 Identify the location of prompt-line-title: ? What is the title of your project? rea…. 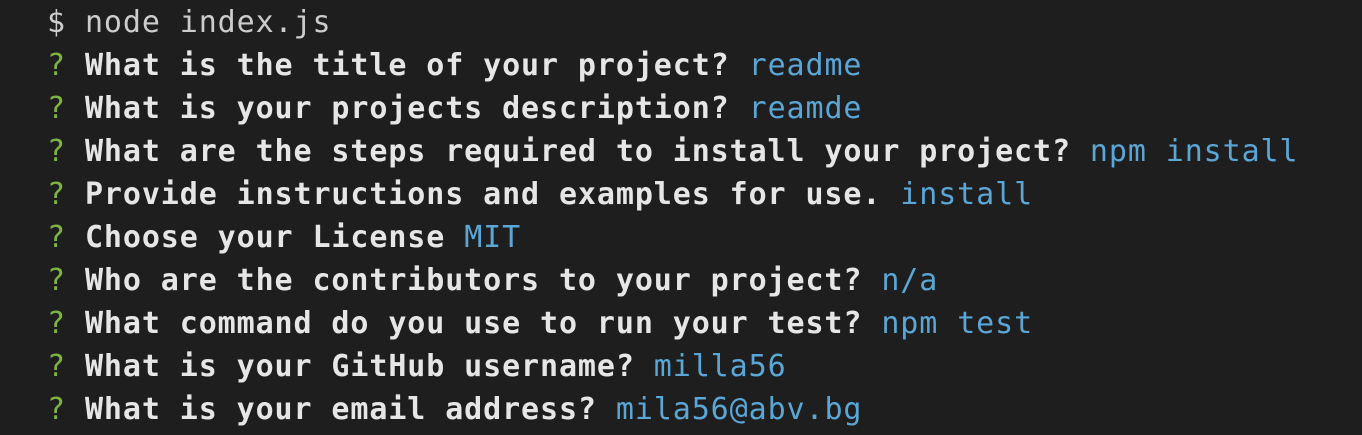
(704, 65).